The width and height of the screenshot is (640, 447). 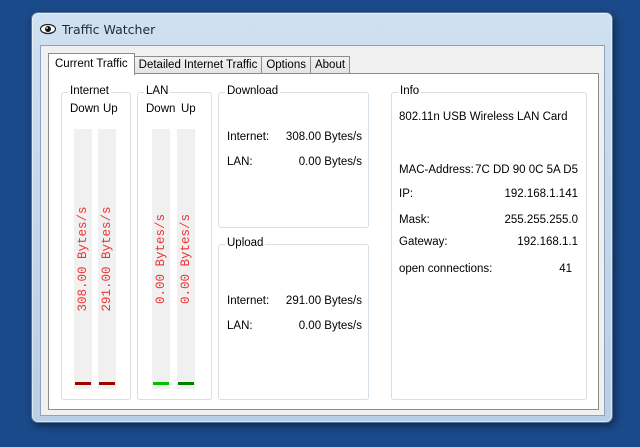 What do you see at coordinates (330, 65) in the screenshot?
I see `tab-about: About` at bounding box center [330, 65].